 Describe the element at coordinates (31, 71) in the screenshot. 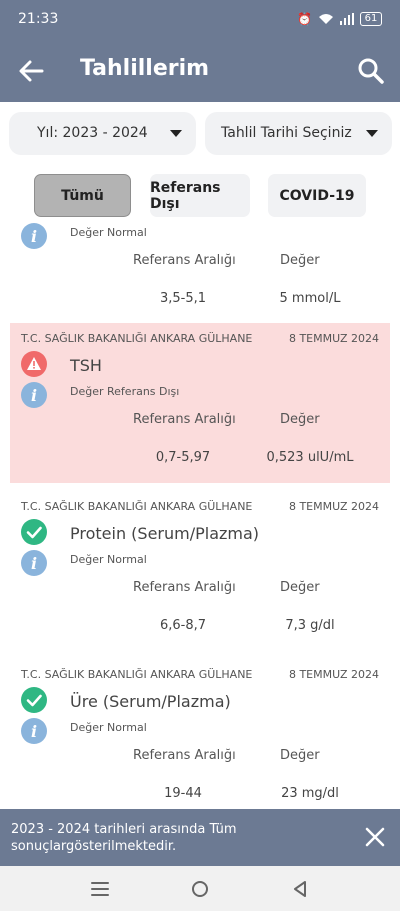

I see `back-arrow-icon` at that location.